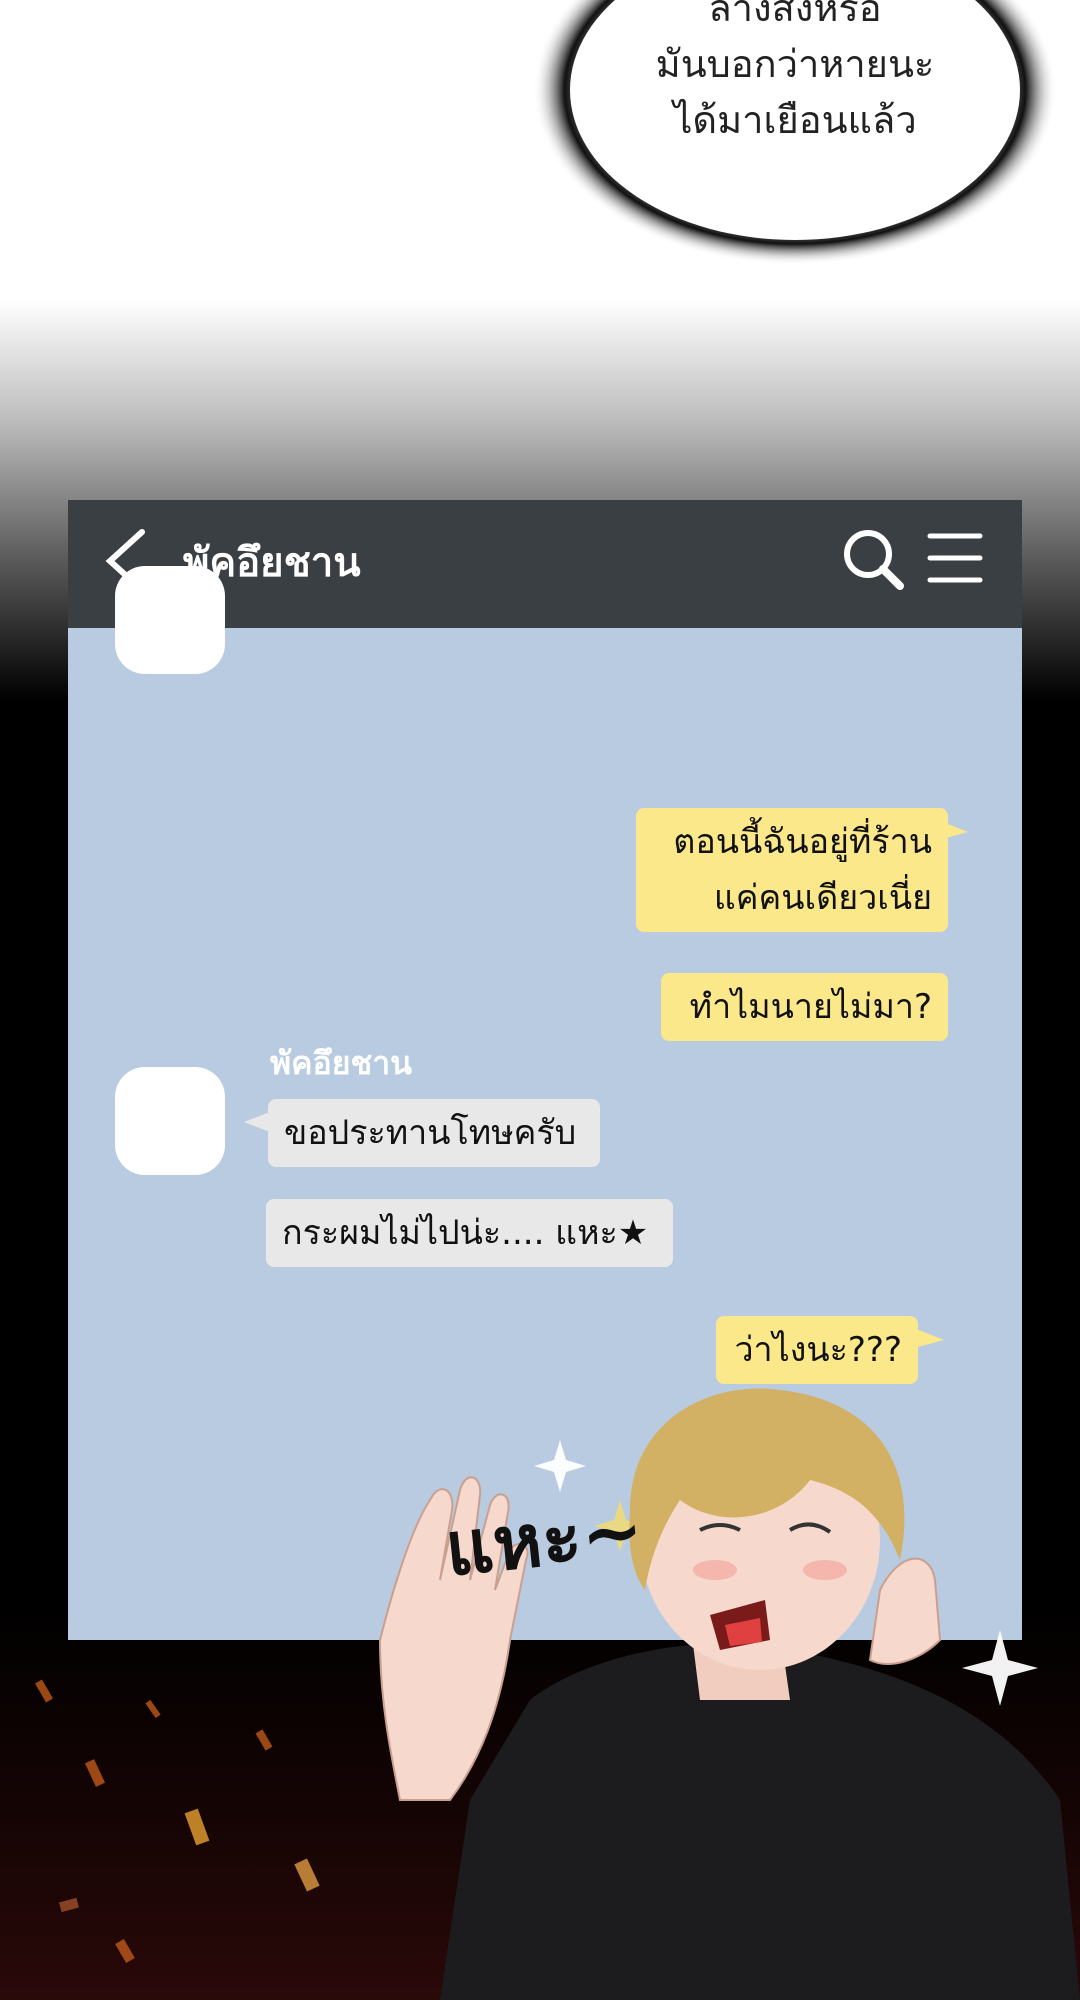 Image resolution: width=1080 pixels, height=2000 pixels. I want to click on message-line: ขอประทานโทษครับ, so click(430, 1133).